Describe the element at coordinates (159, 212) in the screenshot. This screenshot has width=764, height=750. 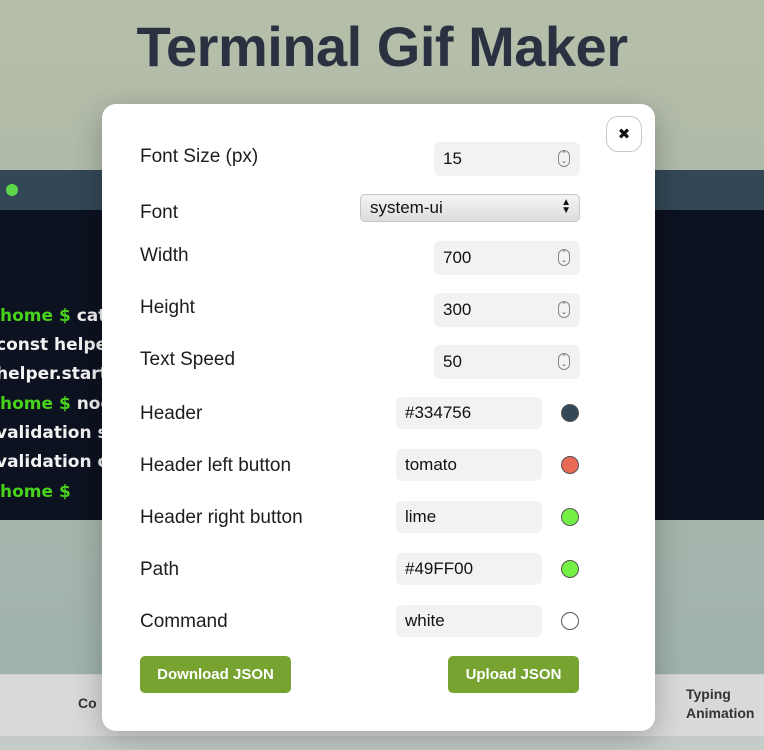
I see `font-label: Font` at that location.